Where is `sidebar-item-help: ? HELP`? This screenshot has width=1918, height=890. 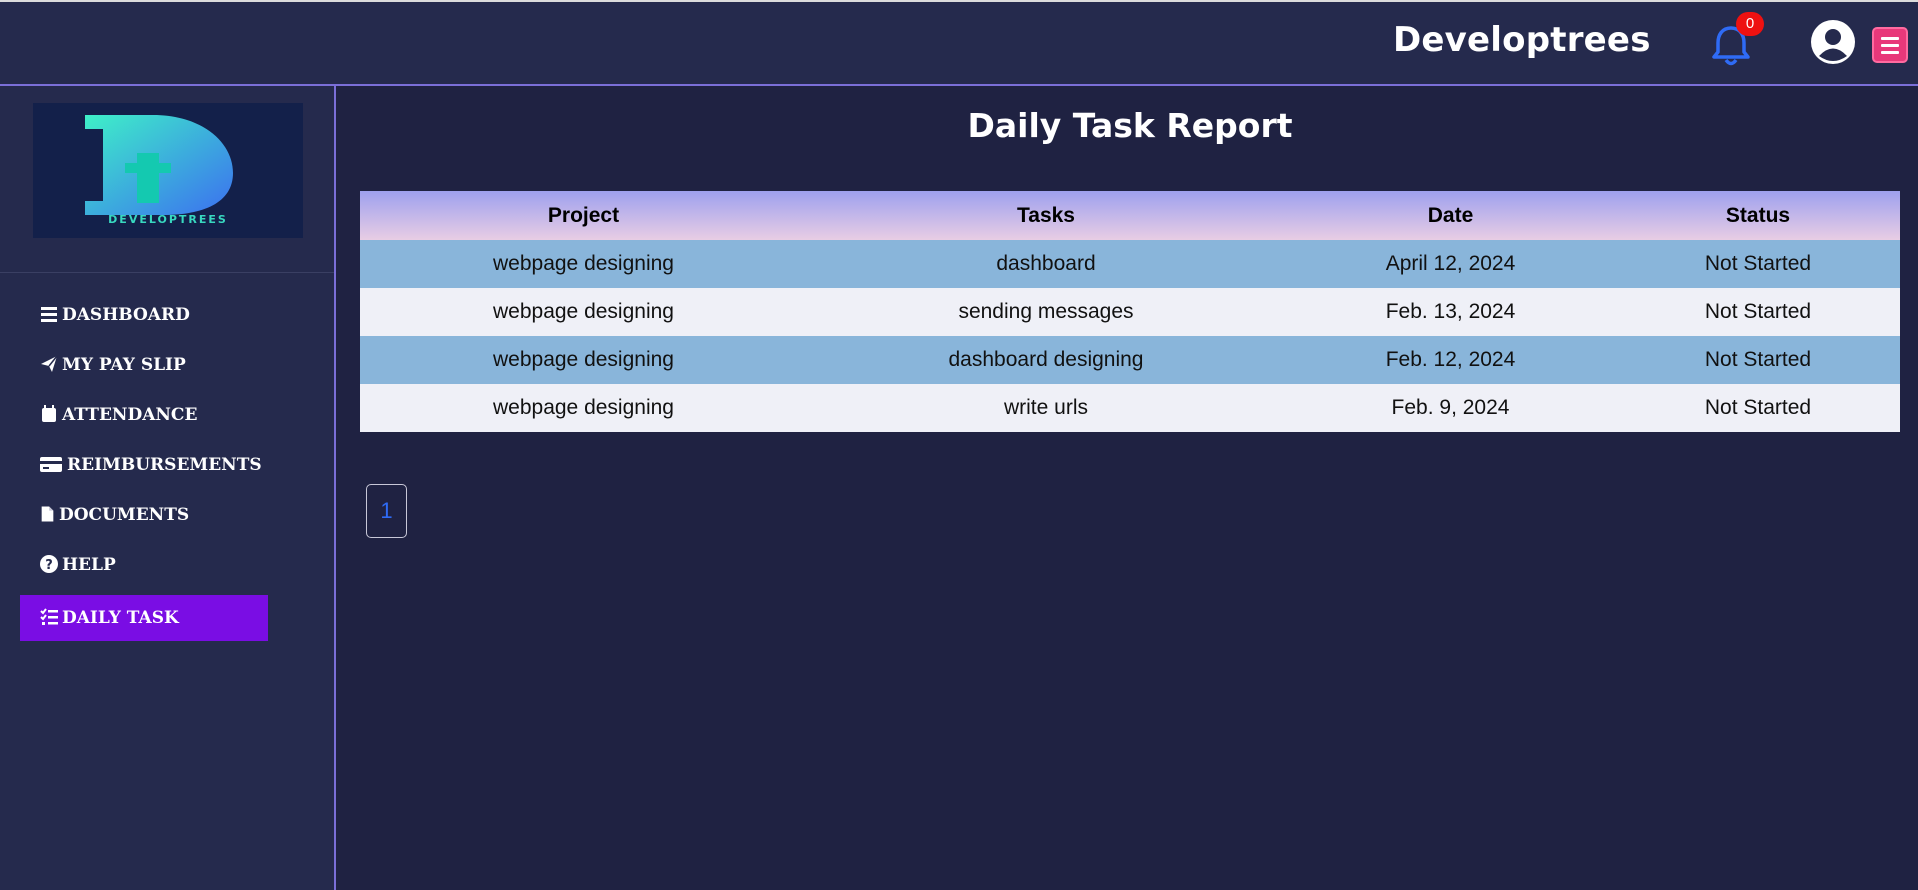
sidebar-item-help: ? HELP is located at coordinates (144, 565).